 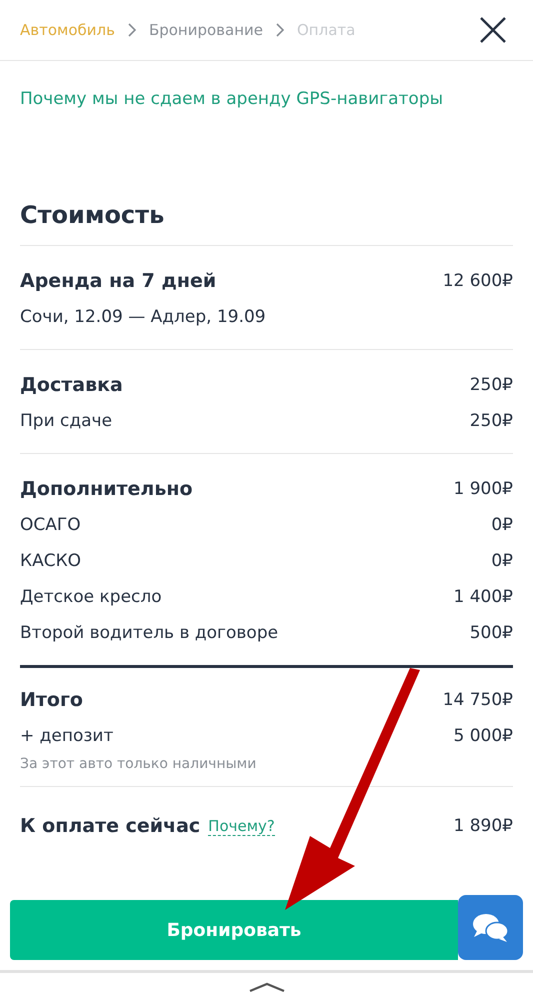 I want to click on cost-group-title: Доставка, so click(x=71, y=385).